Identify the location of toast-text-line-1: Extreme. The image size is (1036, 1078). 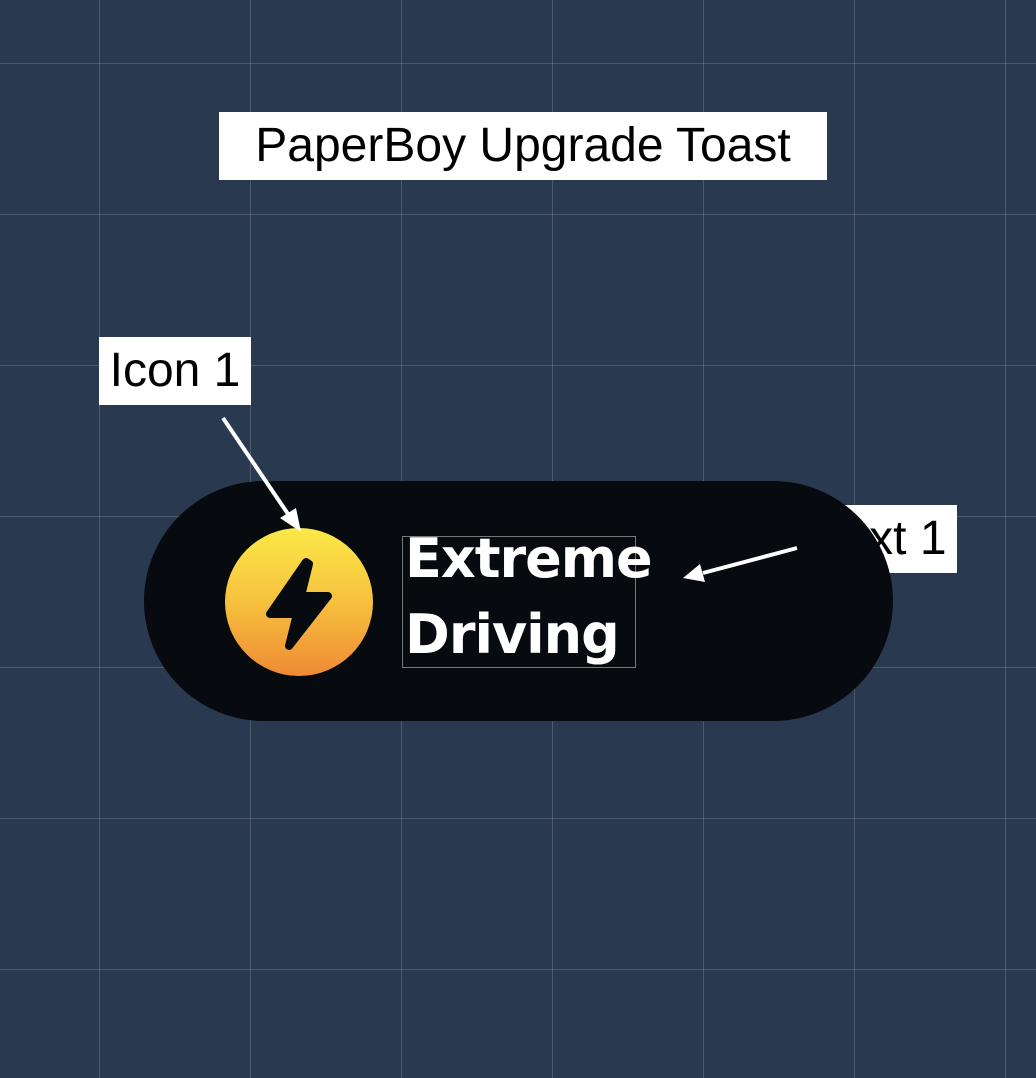
(529, 558).